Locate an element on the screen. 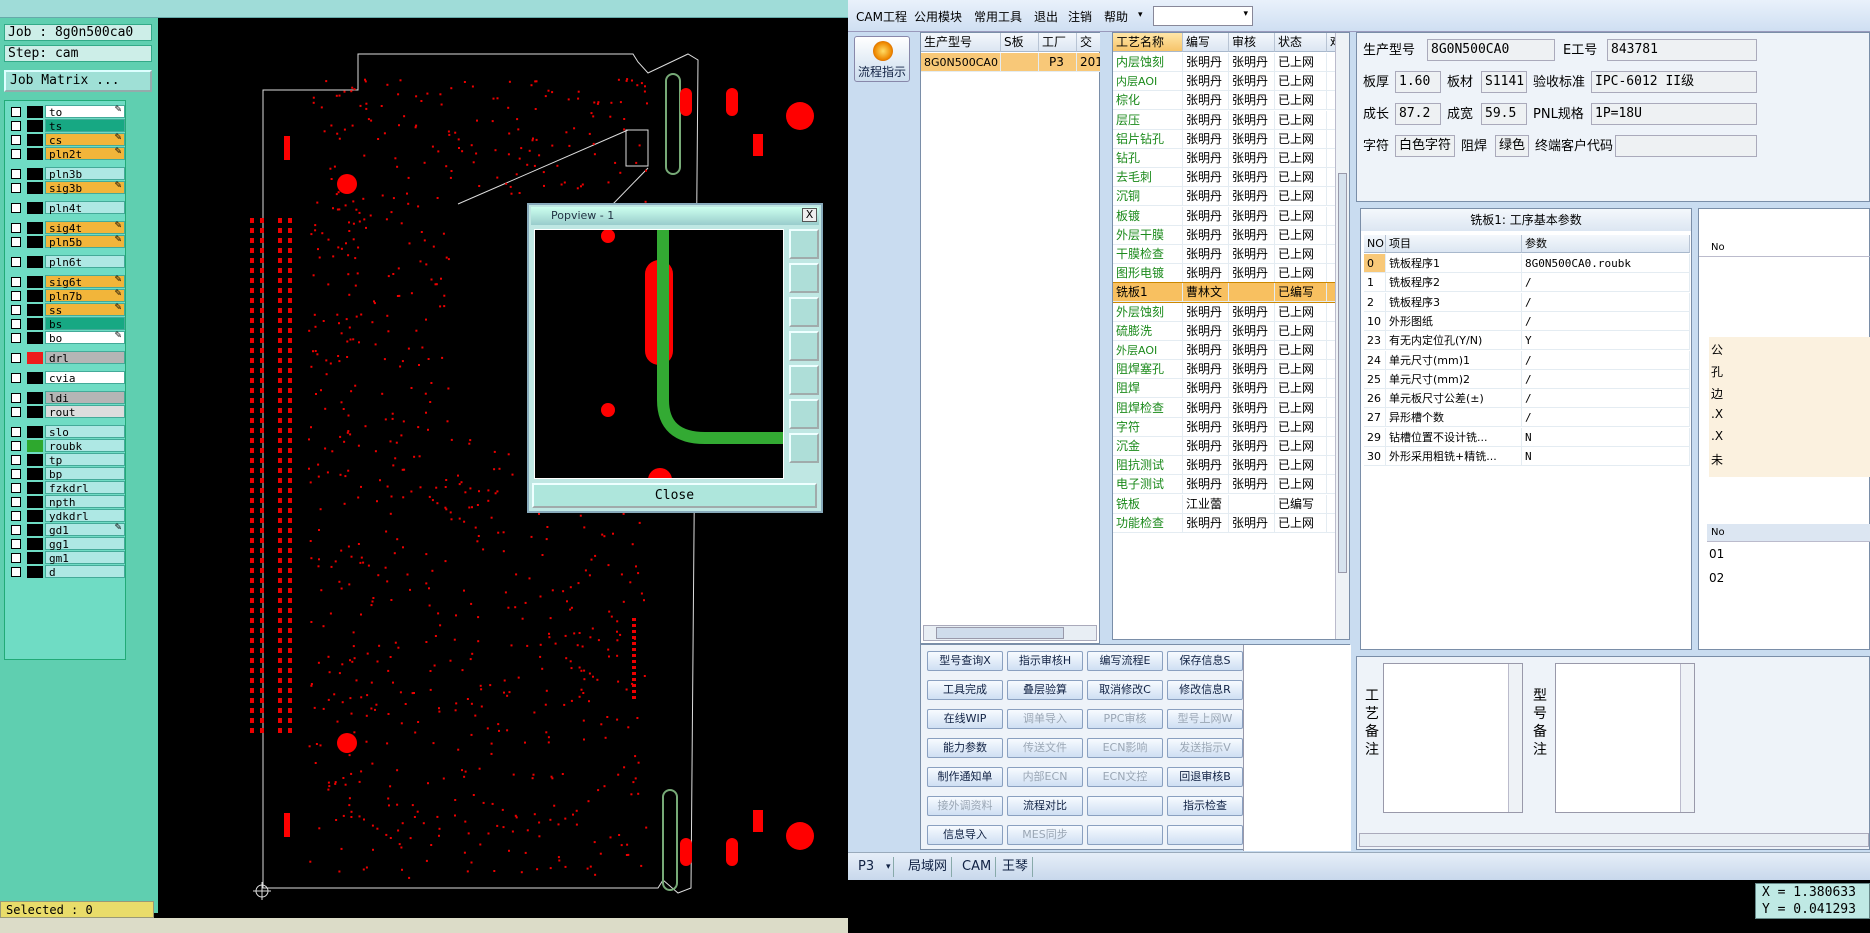  table-row: 干膜检查张明丹张明丹已上网李兰 is located at coordinates (1231, 254).